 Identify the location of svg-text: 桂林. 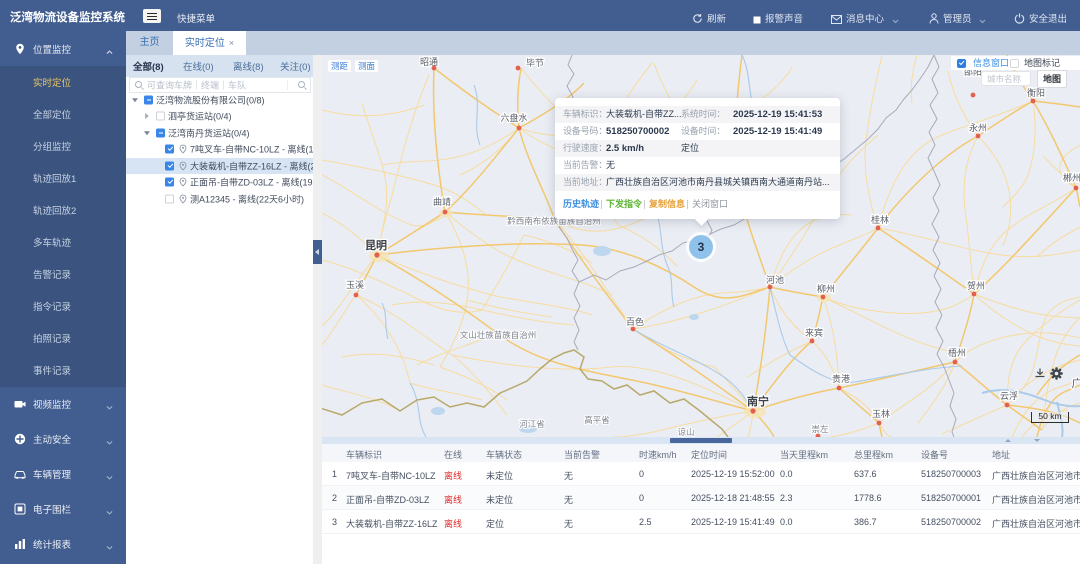
(880, 219).